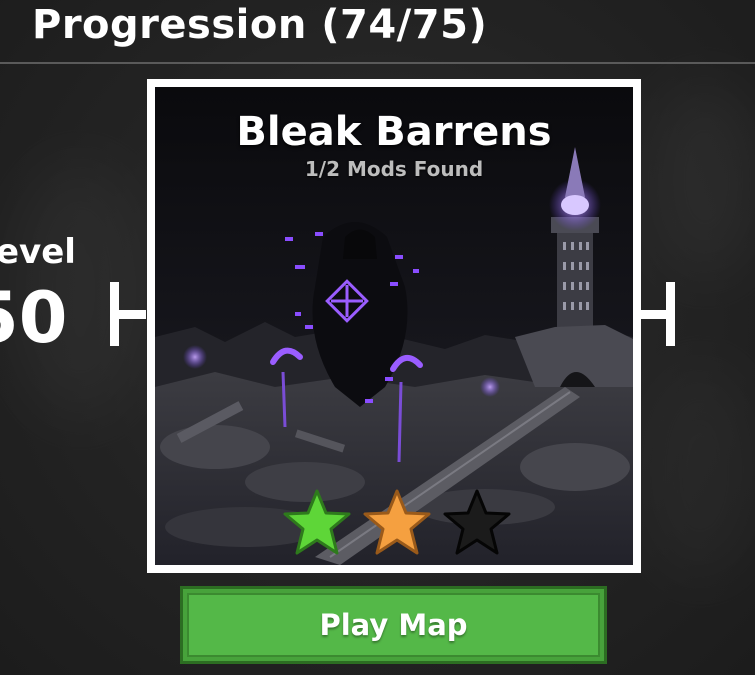  I want to click on map-name: Bleak Barrens, so click(394, 132).